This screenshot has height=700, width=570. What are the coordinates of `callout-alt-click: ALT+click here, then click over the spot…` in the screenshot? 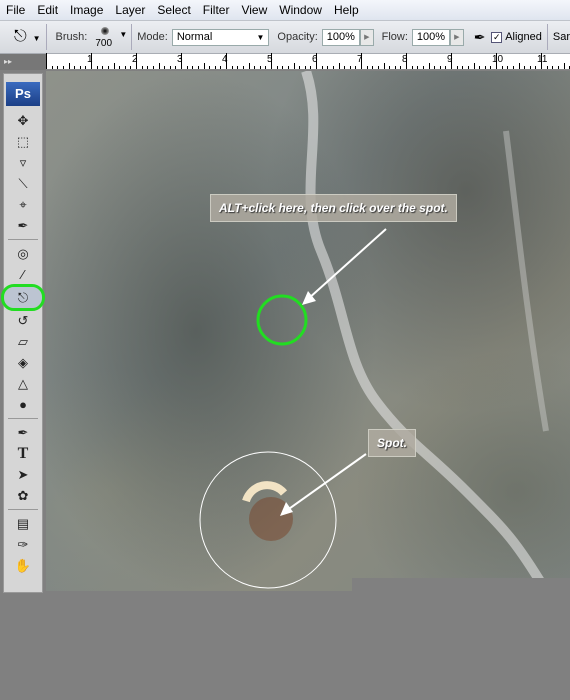 It's located at (333, 208).